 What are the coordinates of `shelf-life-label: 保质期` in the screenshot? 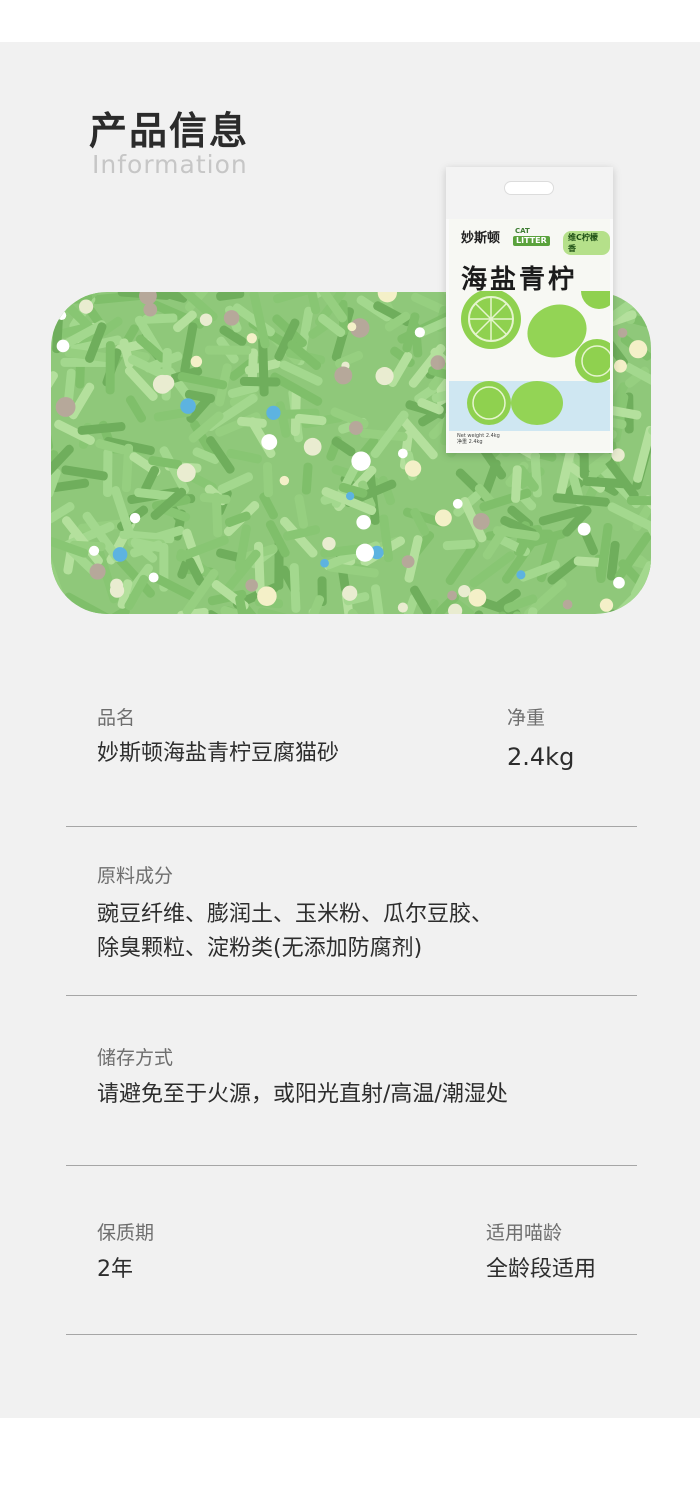 It's located at (126, 1233).